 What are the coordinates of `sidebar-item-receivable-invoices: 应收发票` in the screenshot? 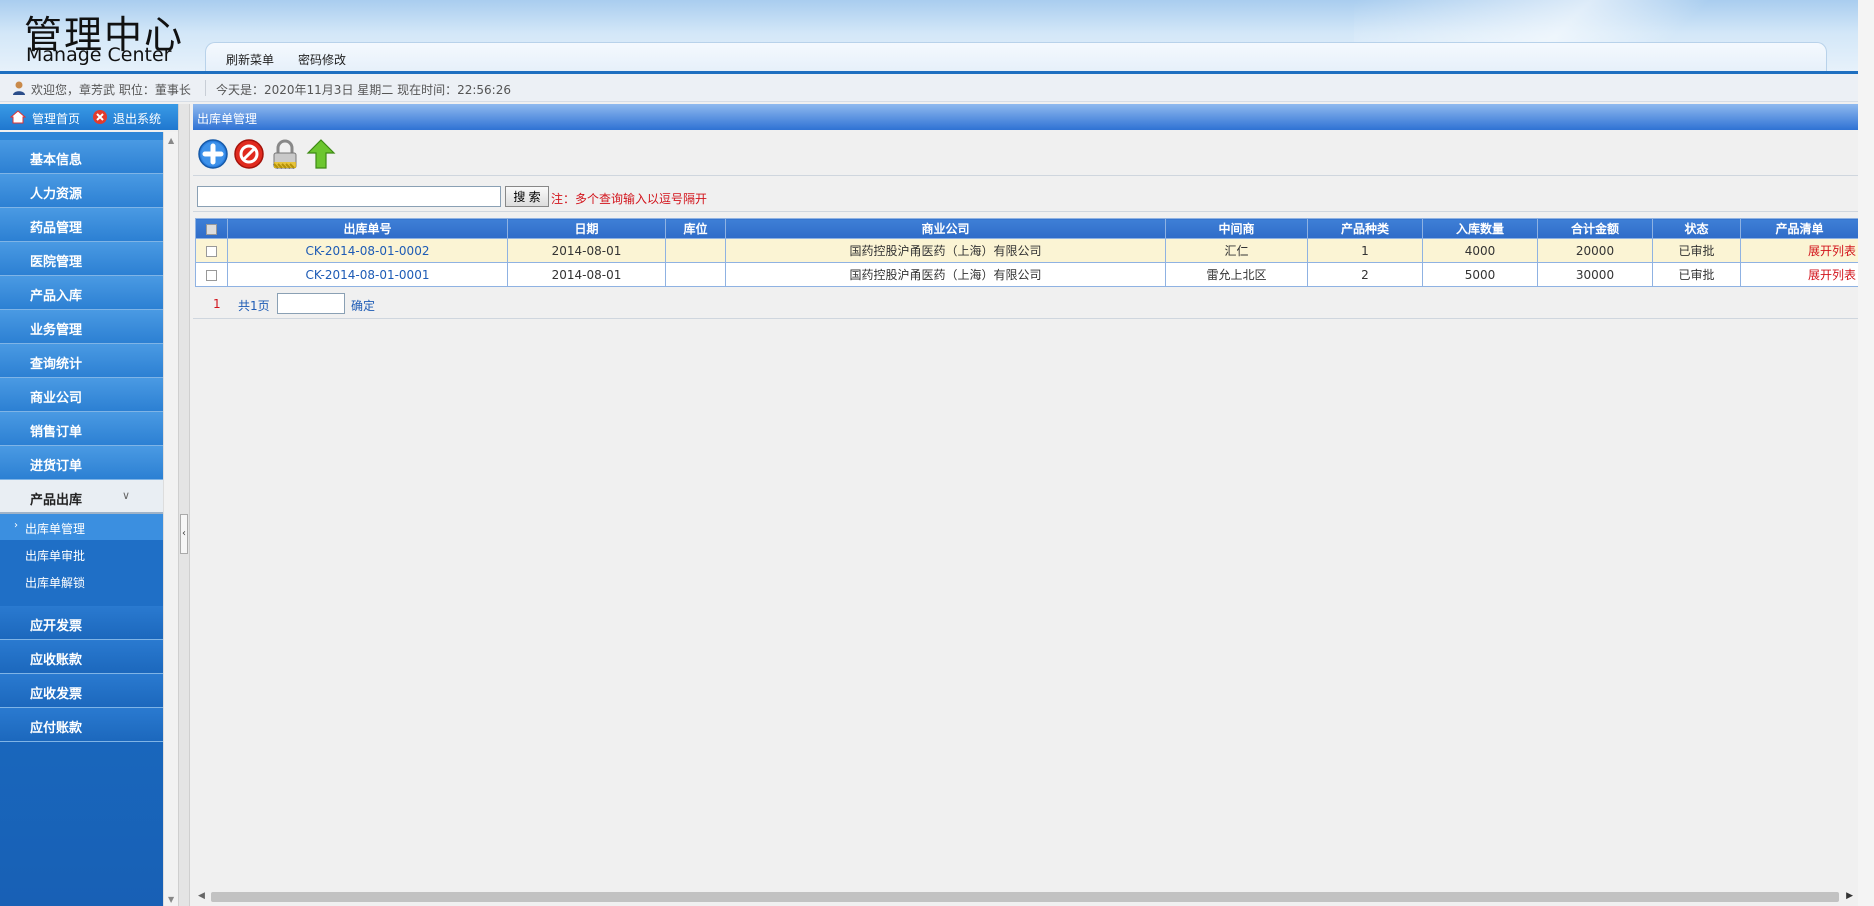 It's located at (81, 691).